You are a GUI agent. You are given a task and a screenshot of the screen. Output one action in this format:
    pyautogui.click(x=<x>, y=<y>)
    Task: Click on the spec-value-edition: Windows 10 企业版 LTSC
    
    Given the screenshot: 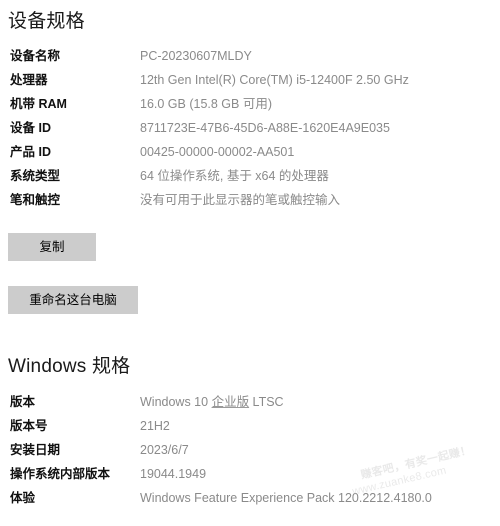 What is the action you would take?
    pyautogui.click(x=212, y=402)
    